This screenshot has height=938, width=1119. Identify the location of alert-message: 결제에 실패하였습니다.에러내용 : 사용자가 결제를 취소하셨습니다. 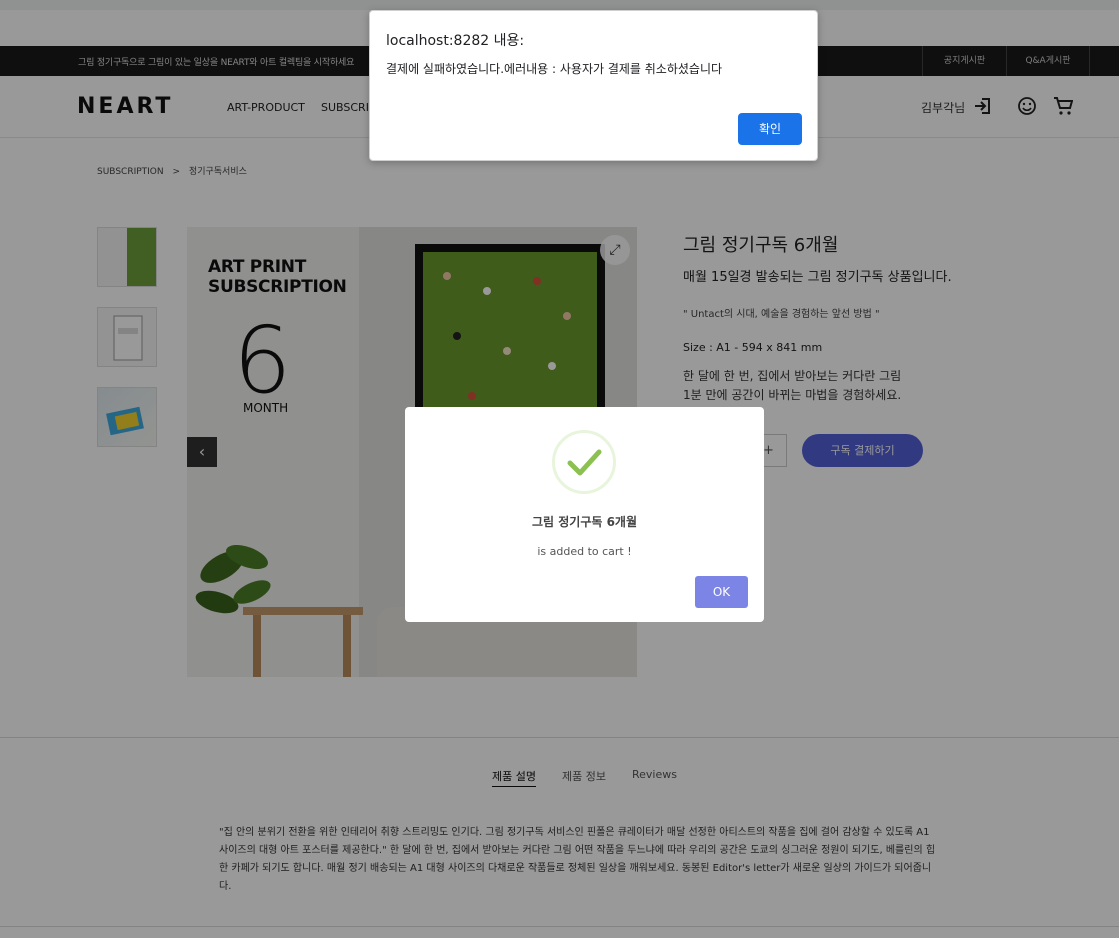
(554, 69).